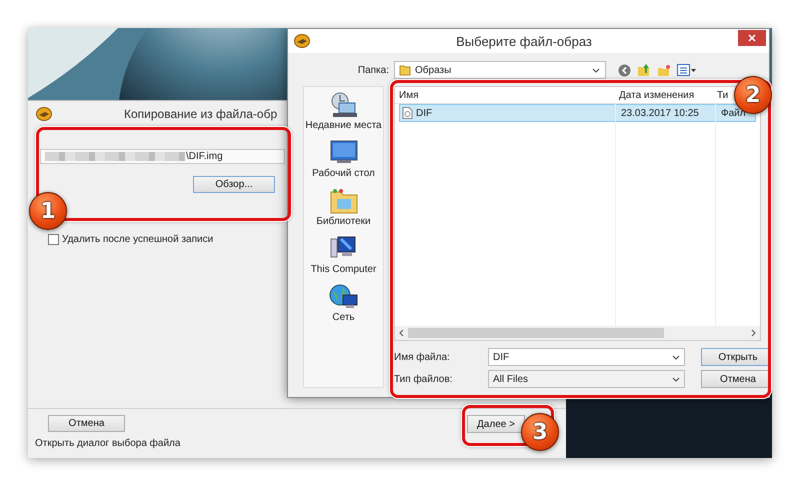 This screenshot has height=487, width=800. I want to click on file-type-dropdown: All Files, so click(586, 379).